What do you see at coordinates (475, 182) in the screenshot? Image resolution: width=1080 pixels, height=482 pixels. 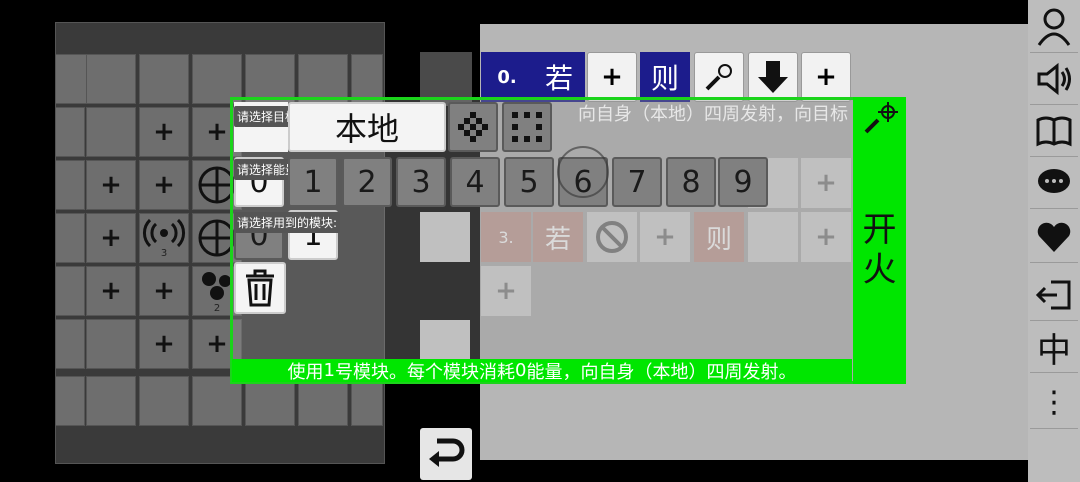 I see `energy-option-4: 4` at bounding box center [475, 182].